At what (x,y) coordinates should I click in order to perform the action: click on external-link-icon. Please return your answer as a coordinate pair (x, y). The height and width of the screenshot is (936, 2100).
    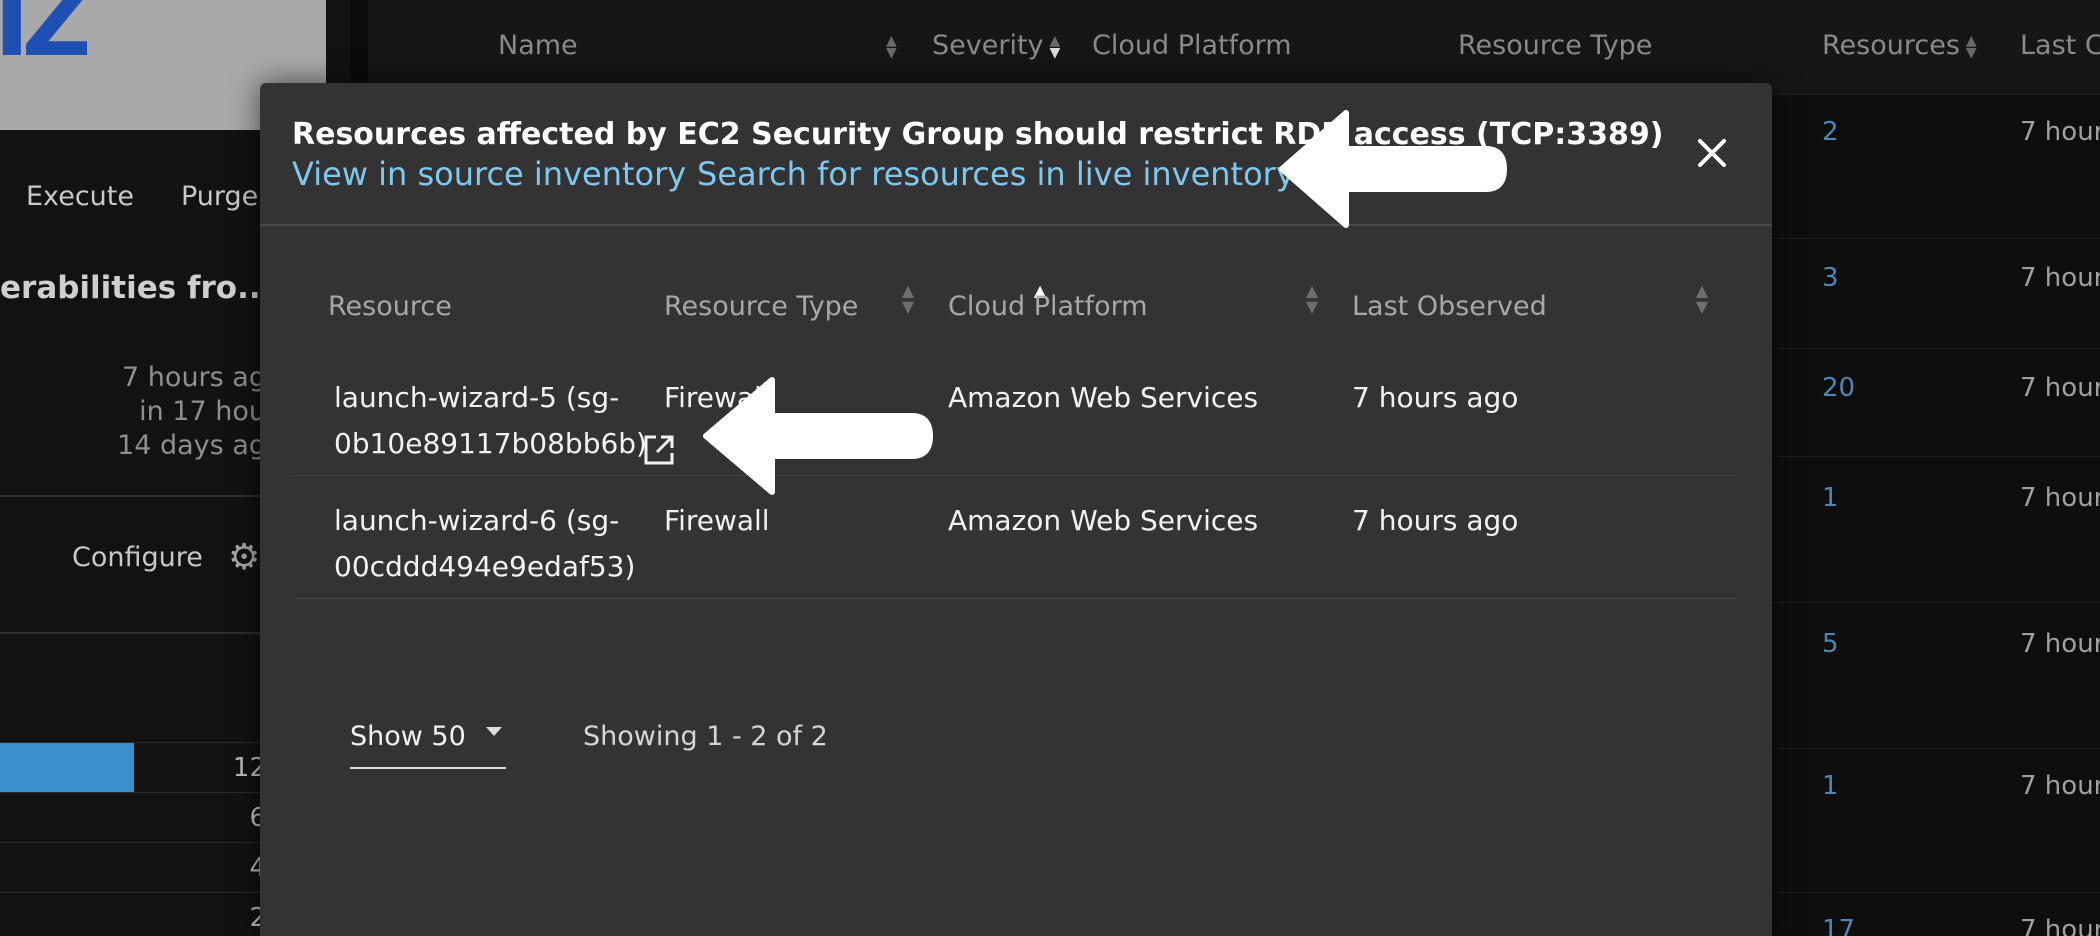
    Looking at the image, I should click on (659, 450).